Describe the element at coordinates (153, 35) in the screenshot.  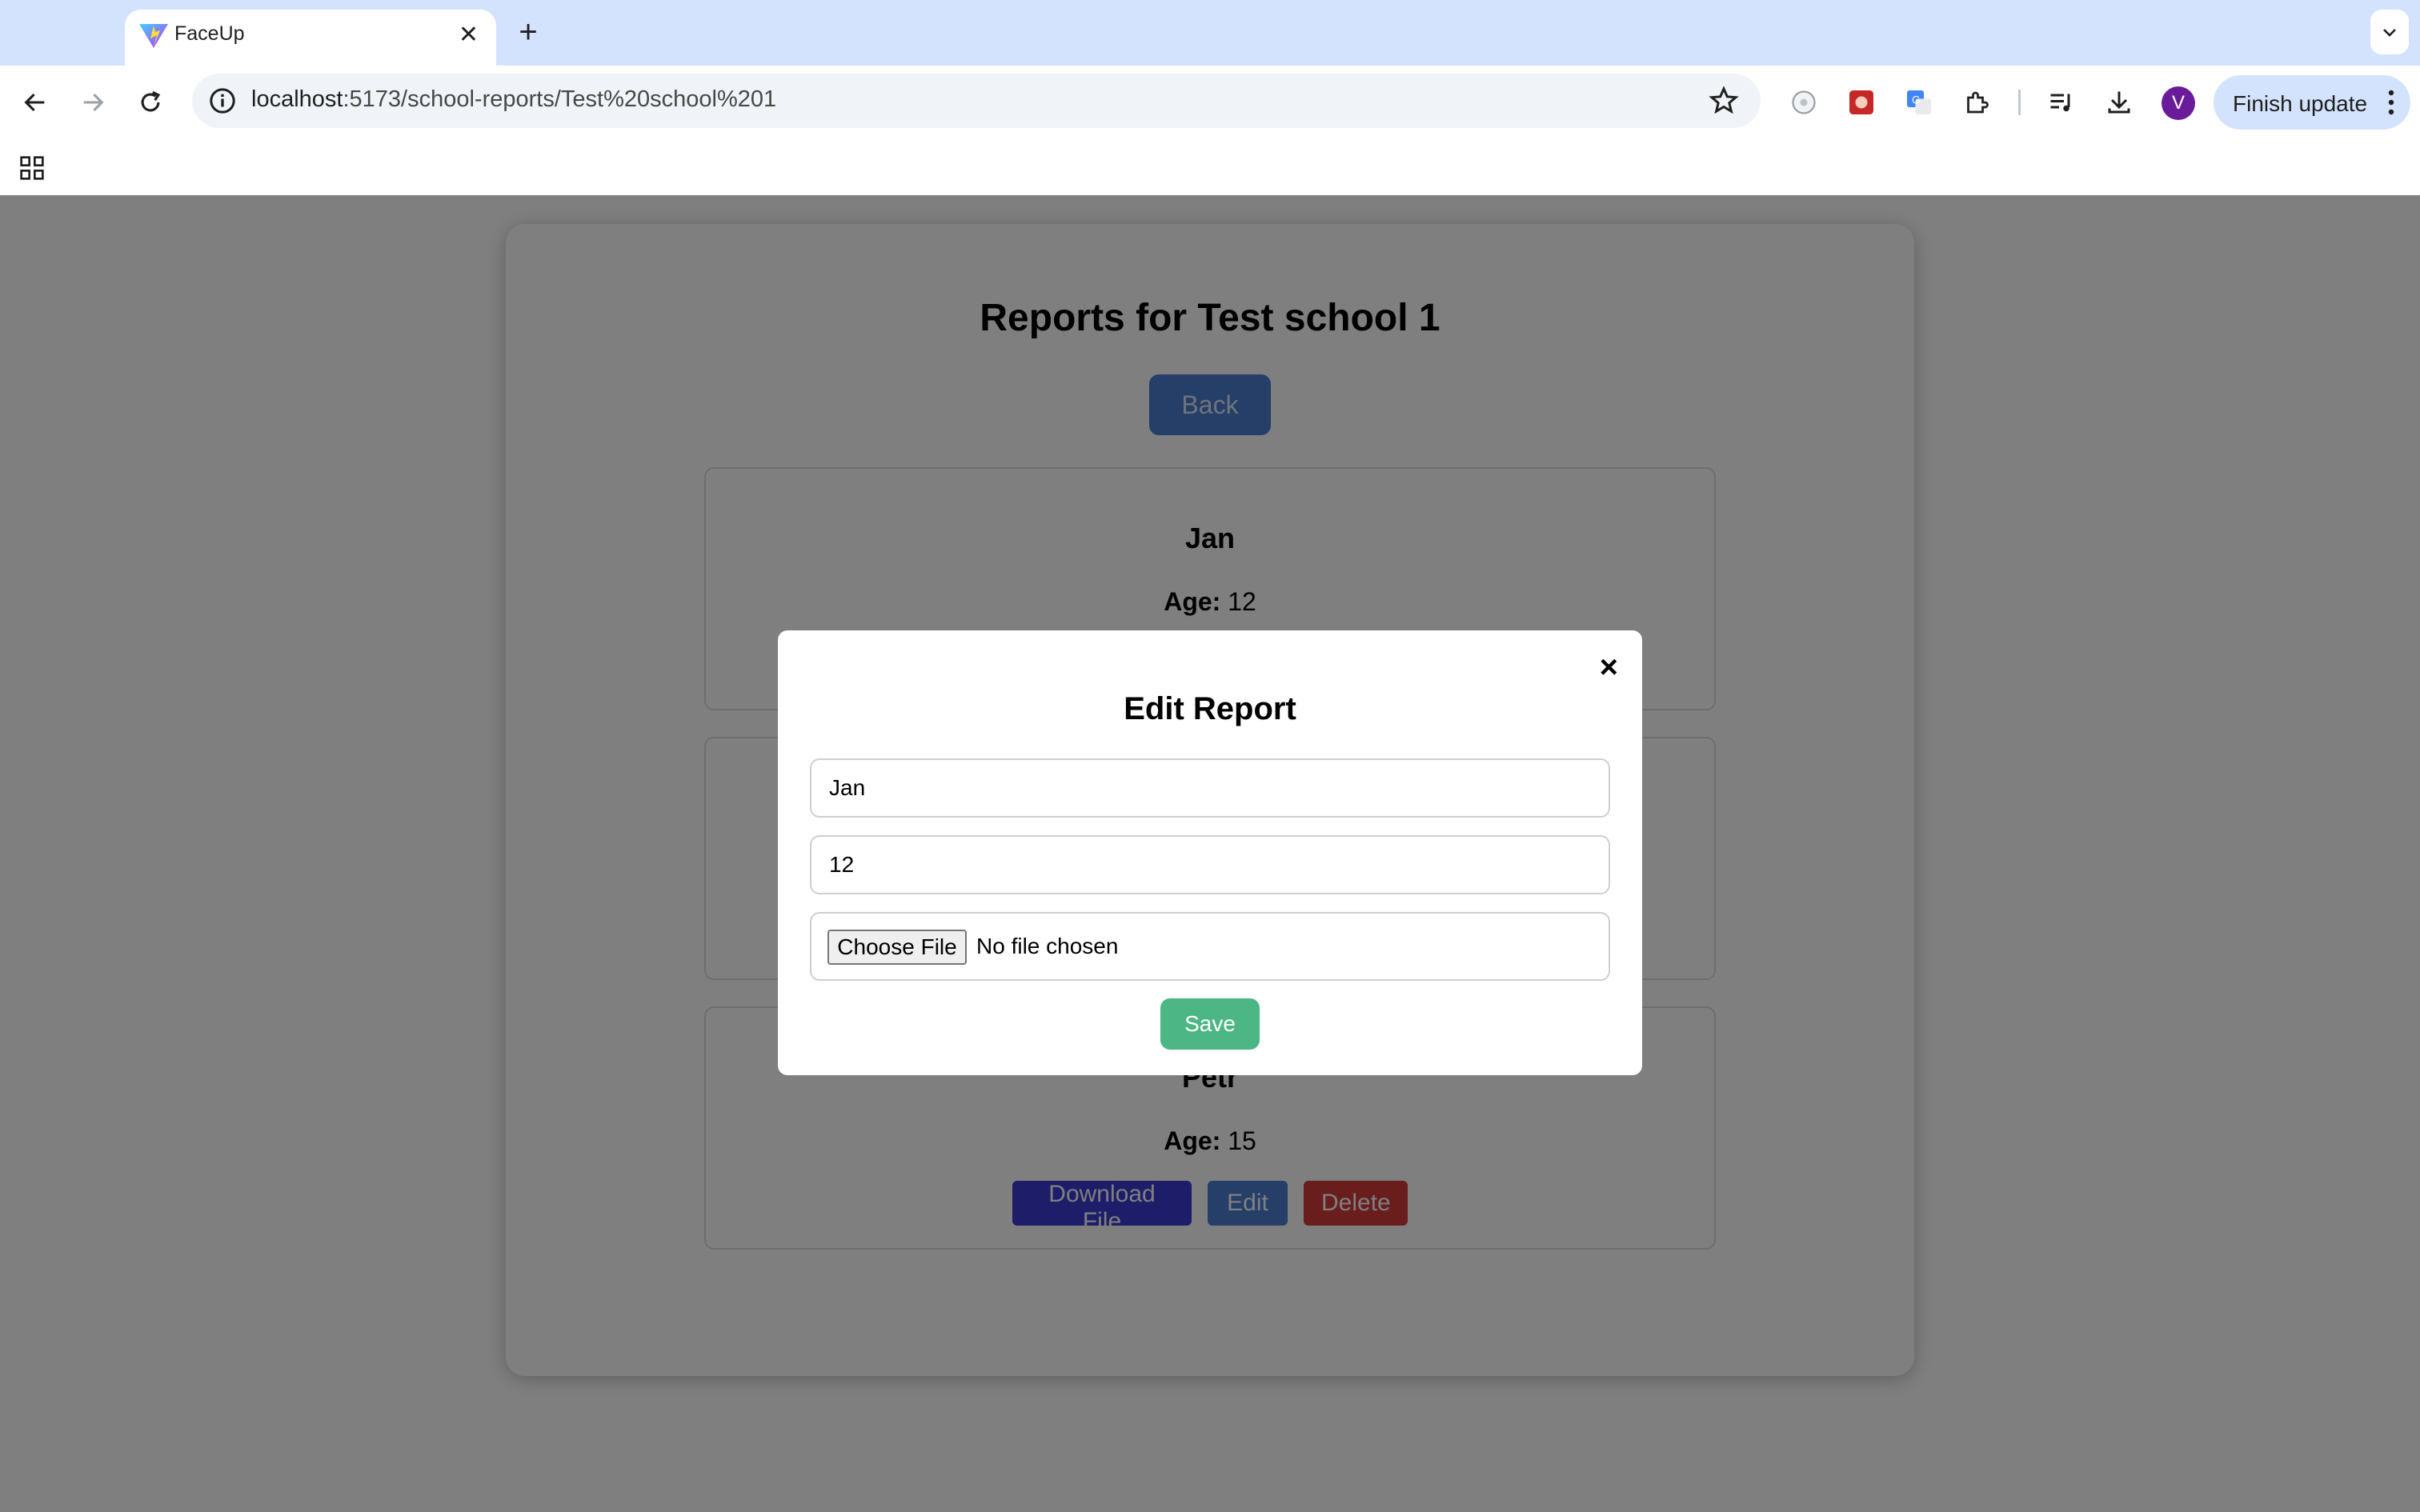
I see `vite-favicon-icon` at that location.